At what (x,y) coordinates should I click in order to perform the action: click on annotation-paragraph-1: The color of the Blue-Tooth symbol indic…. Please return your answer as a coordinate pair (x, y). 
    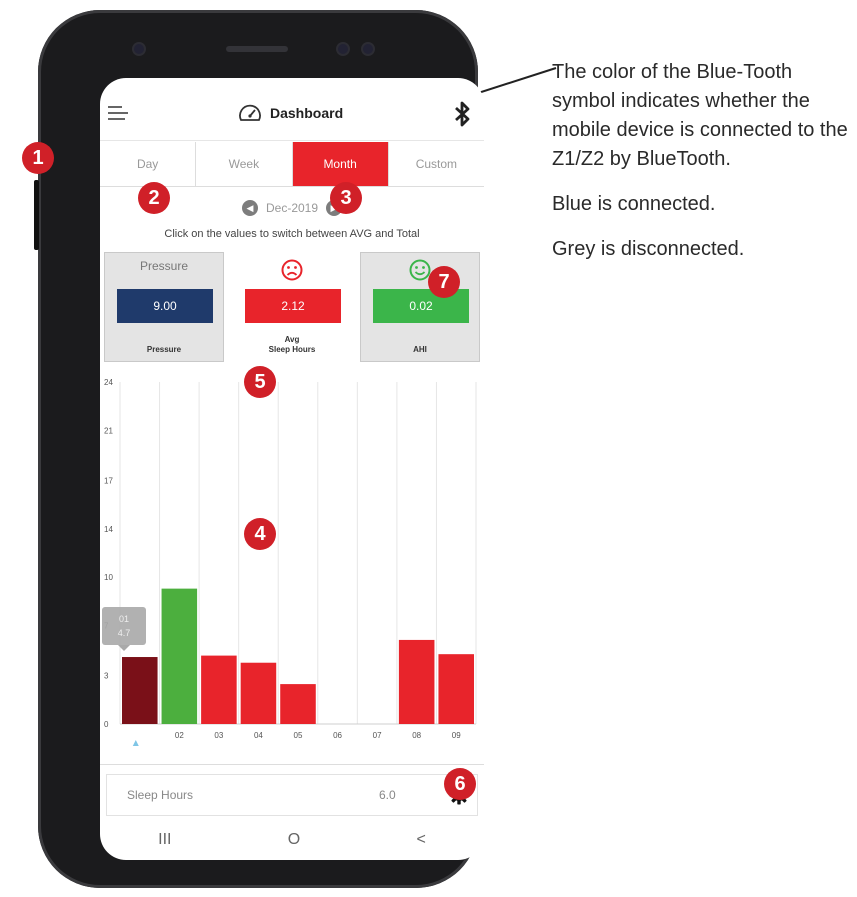
    Looking at the image, I should click on (700, 115).